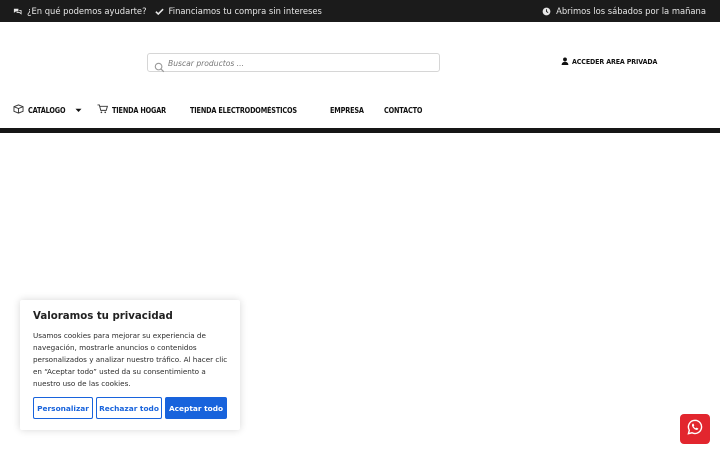  Describe the element at coordinates (103, 110) in the screenshot. I see `cart-icon` at that location.